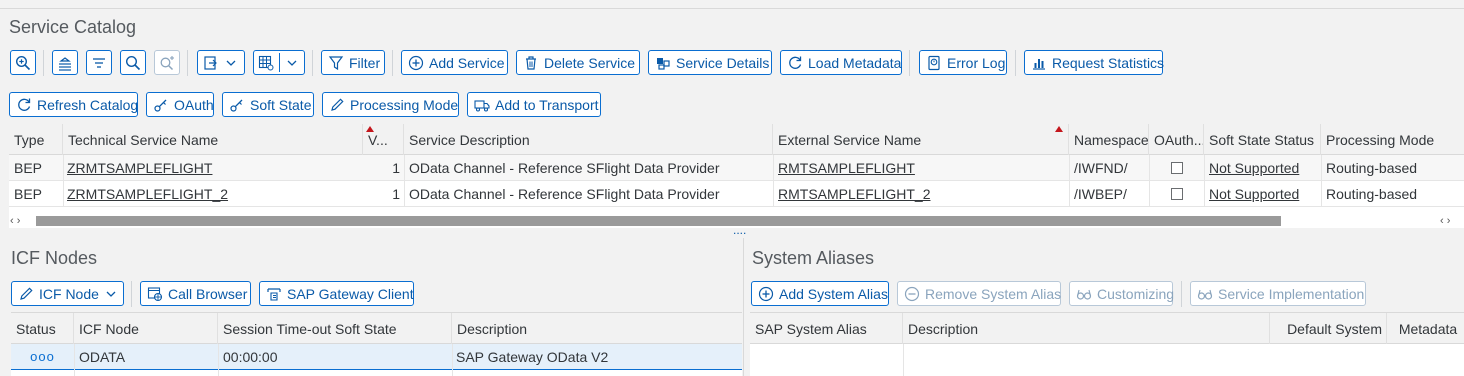  Describe the element at coordinates (1109, 139) in the screenshot. I see `column-header-namespace: Namespace` at that location.